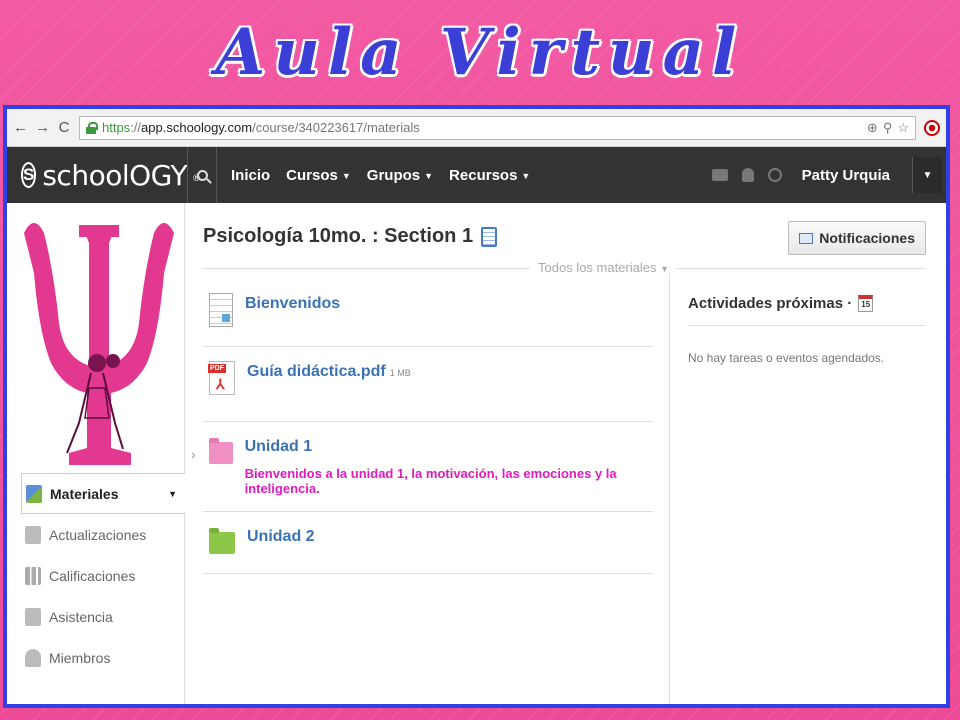 This screenshot has width=960, height=720. I want to click on url-scheme: https, so click(116, 127).